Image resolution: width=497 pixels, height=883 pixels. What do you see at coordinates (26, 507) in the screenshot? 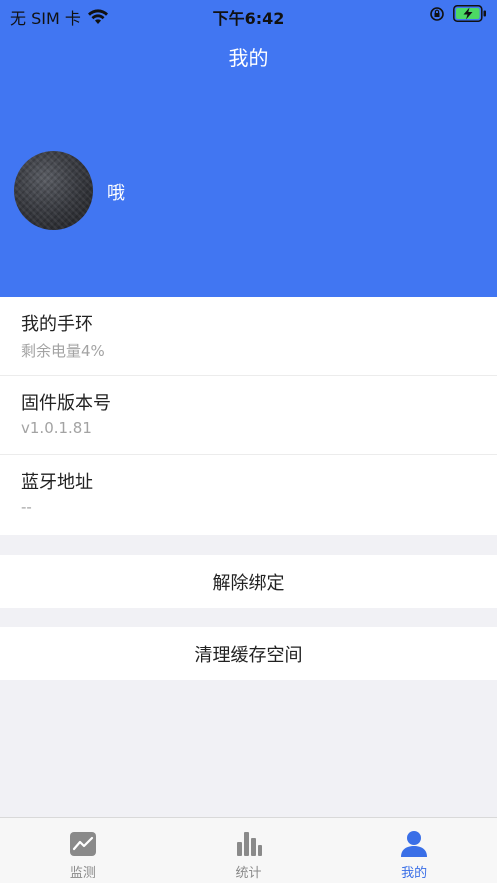
I see `bluetooth-address-value: --` at bounding box center [26, 507].